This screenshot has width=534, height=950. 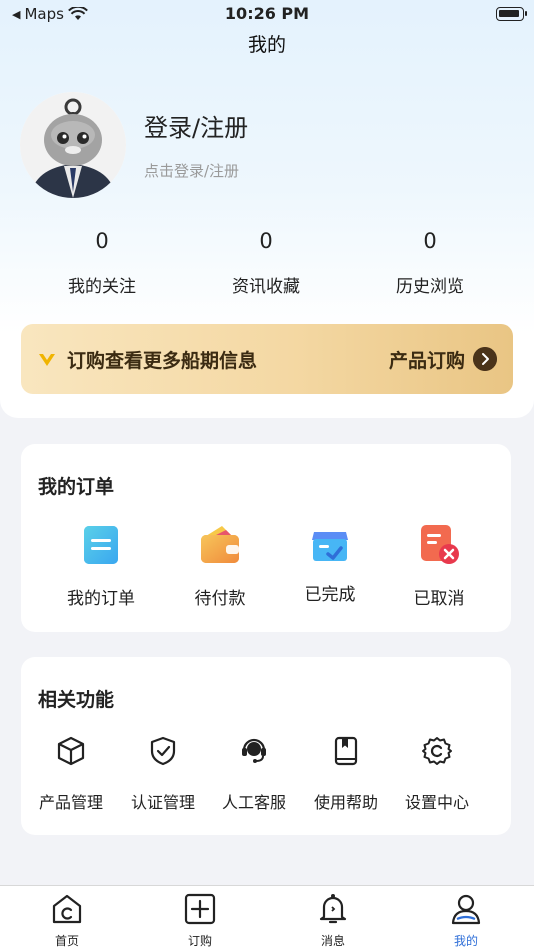 I want to click on tab-messages: 消息, so click(x=333, y=920).